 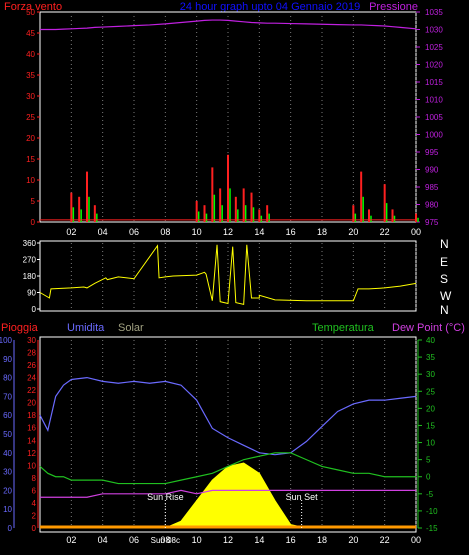 What do you see at coordinates (31, 440) in the screenshot?
I see `rain-tick-label: 14` at bounding box center [31, 440].